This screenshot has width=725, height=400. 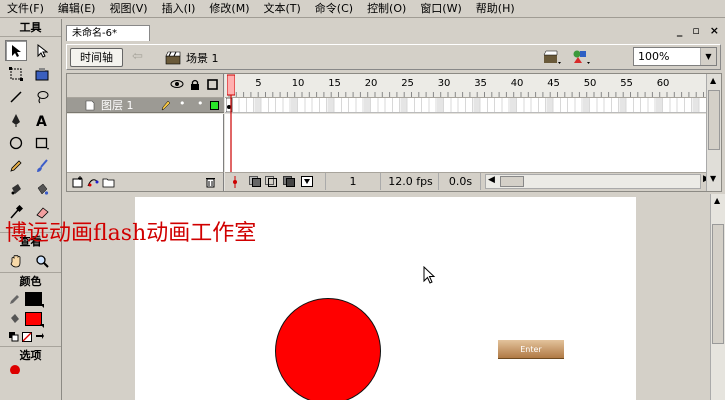 I want to click on current-frame-readout: 1, so click(x=353, y=181).